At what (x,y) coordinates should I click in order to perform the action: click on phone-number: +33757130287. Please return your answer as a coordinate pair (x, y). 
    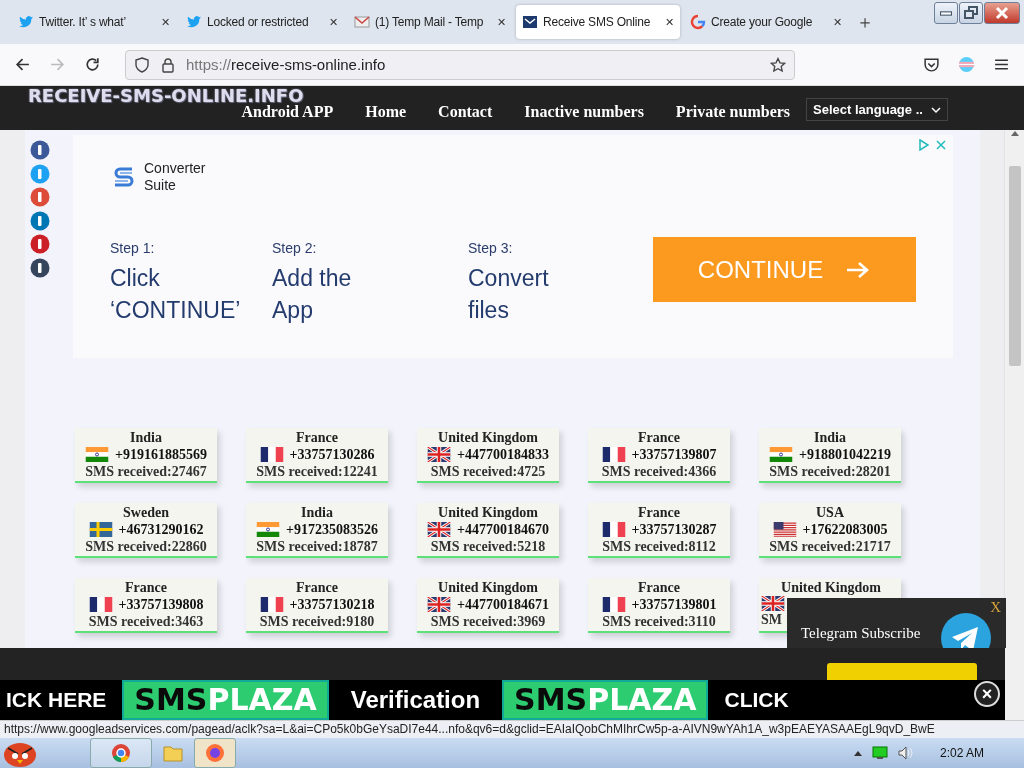
    Looking at the image, I should click on (674, 529).